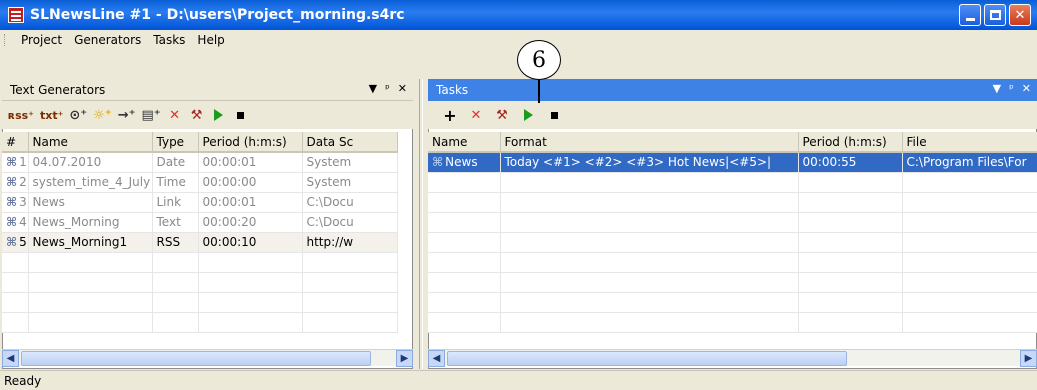 The width and height of the screenshot is (1037, 390). I want to click on maximize-button, so click(995, 15).